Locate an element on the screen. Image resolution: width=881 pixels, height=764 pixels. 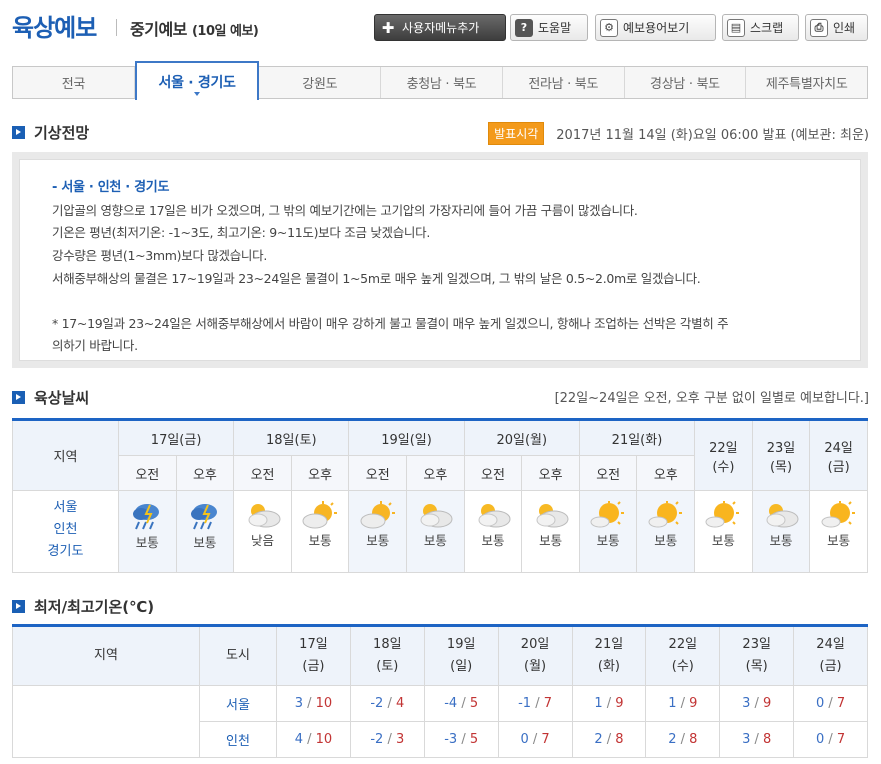
region-name: 서울 is located at coordinates (65, 507).